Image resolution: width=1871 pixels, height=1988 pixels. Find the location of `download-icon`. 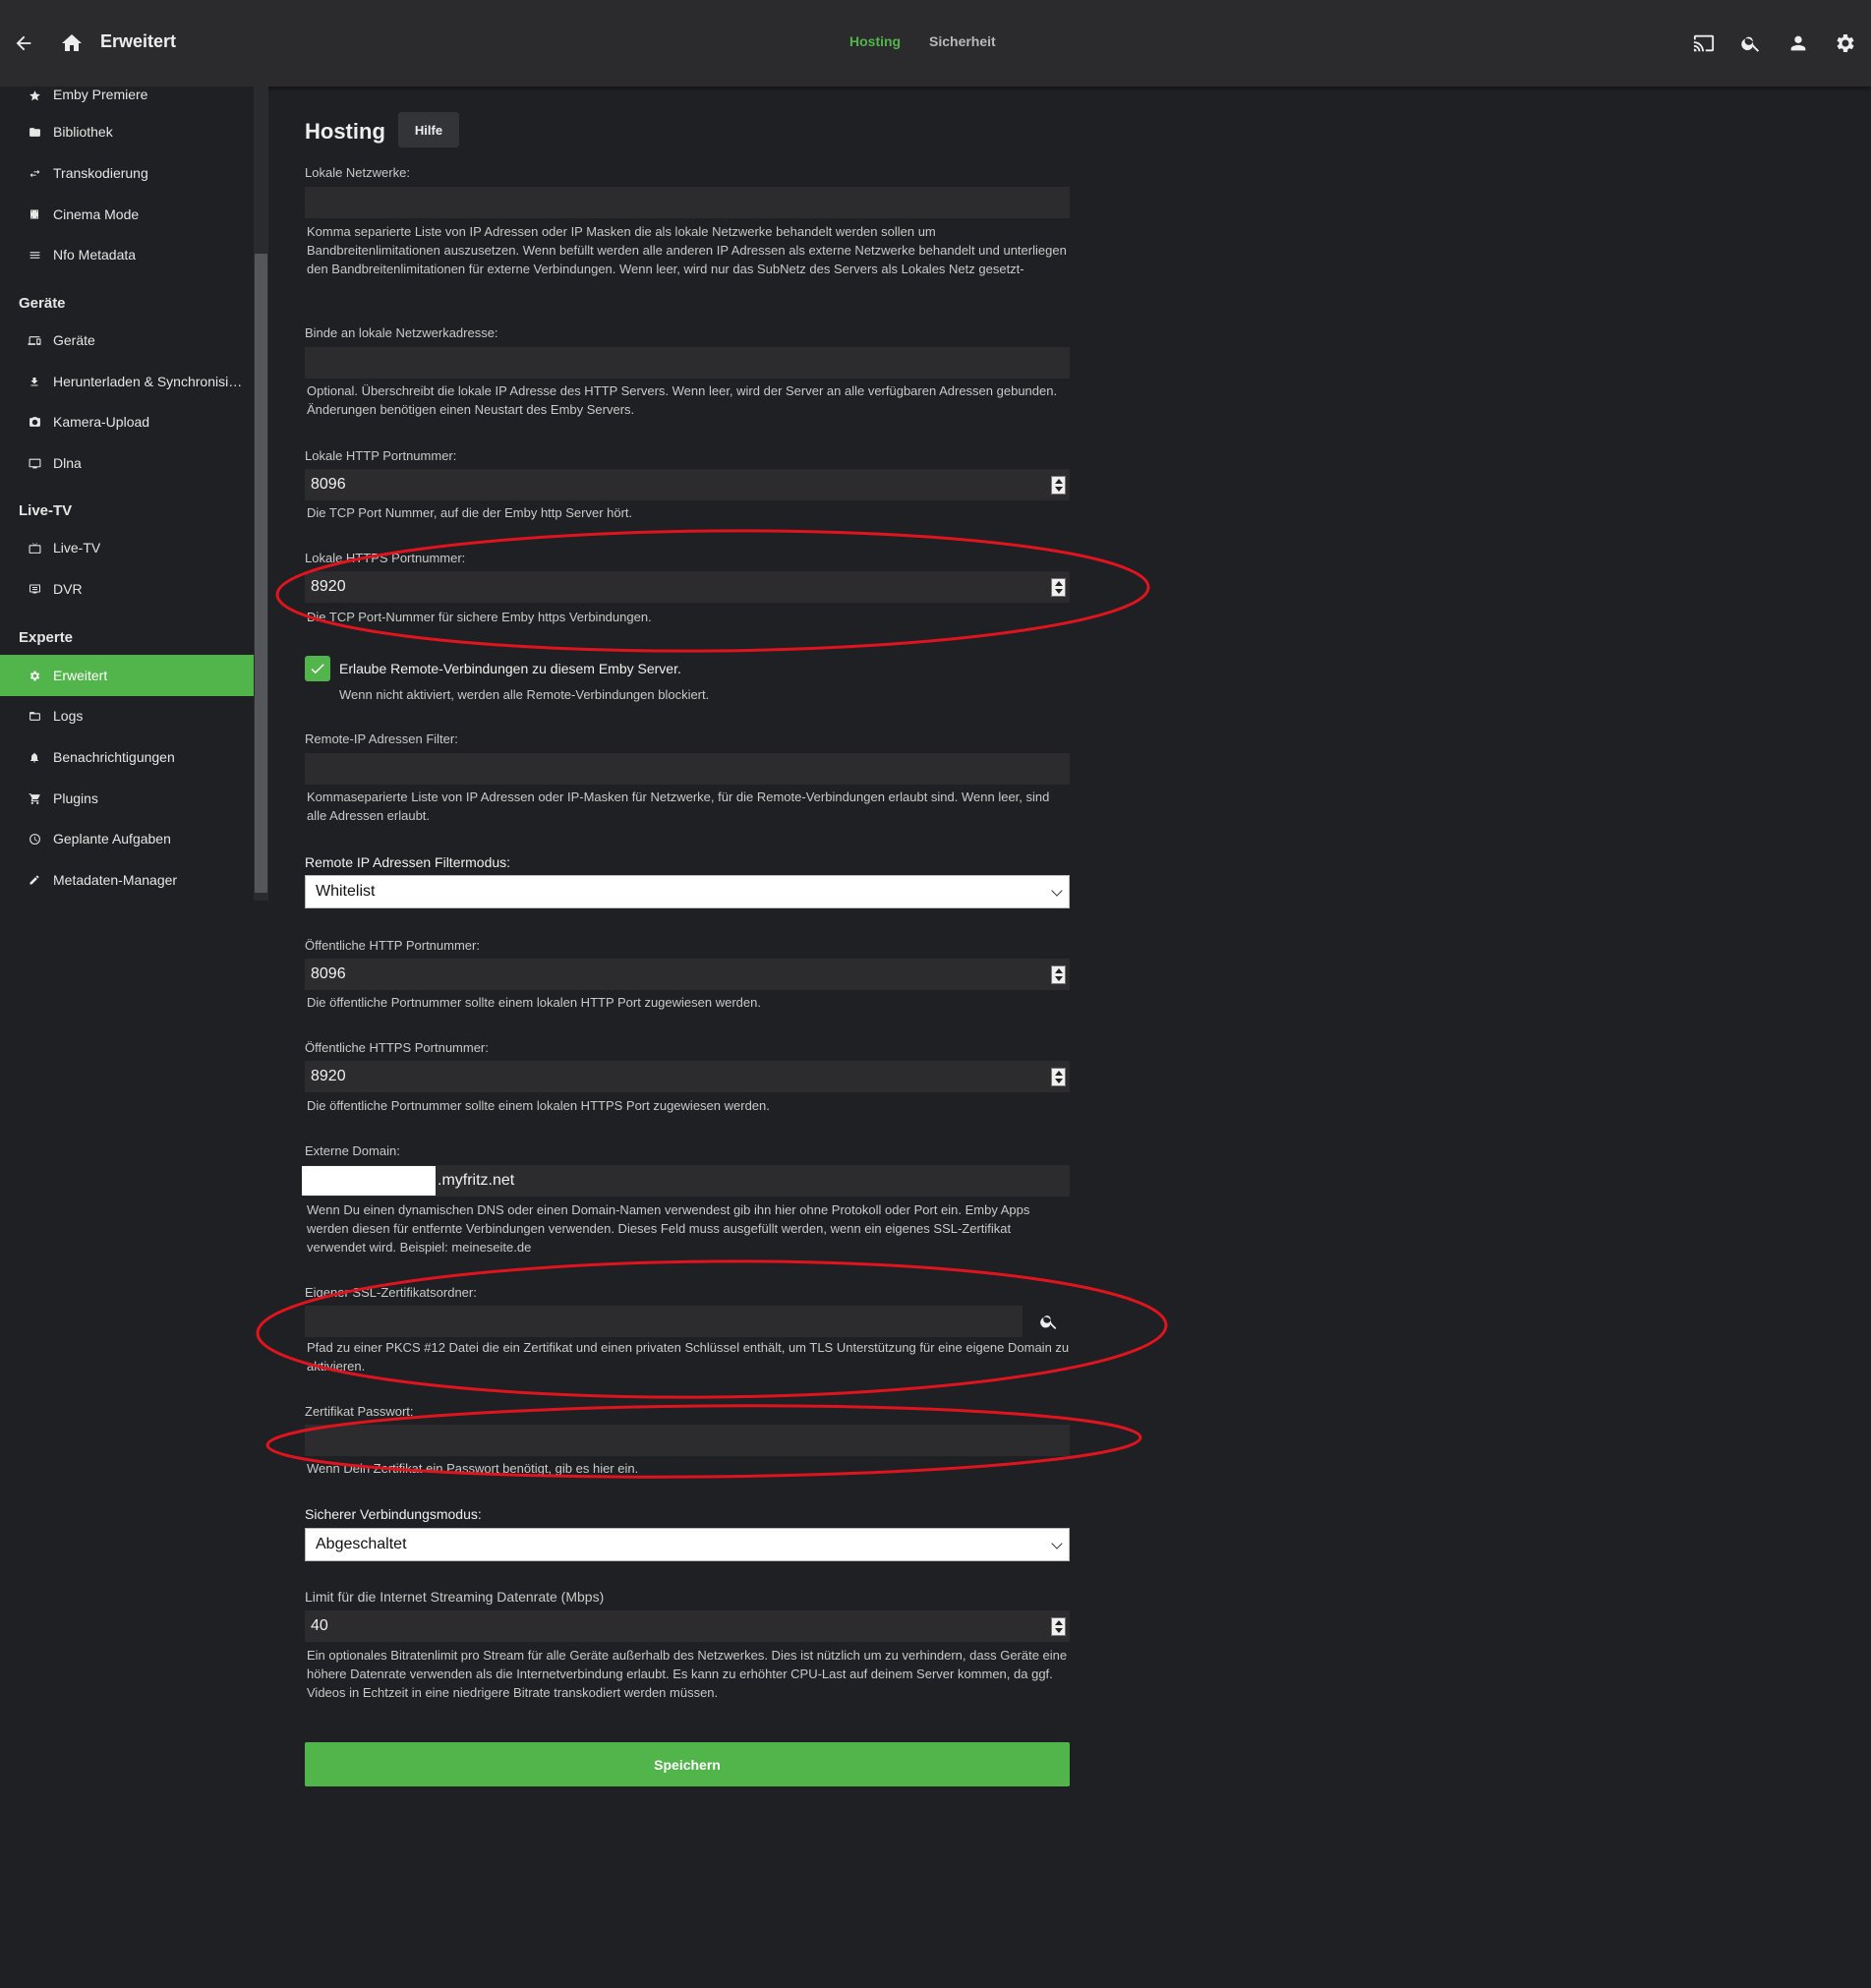

download-icon is located at coordinates (26, 382).